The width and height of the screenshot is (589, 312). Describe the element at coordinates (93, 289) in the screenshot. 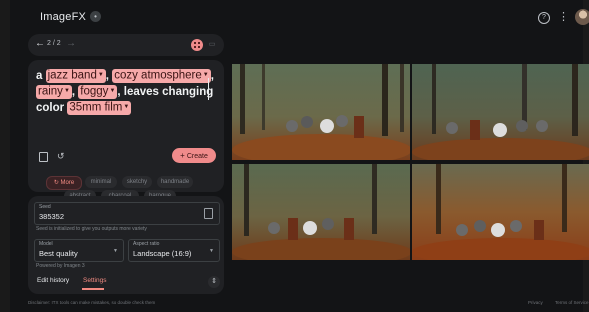

I see `active-tab-indicator` at that location.